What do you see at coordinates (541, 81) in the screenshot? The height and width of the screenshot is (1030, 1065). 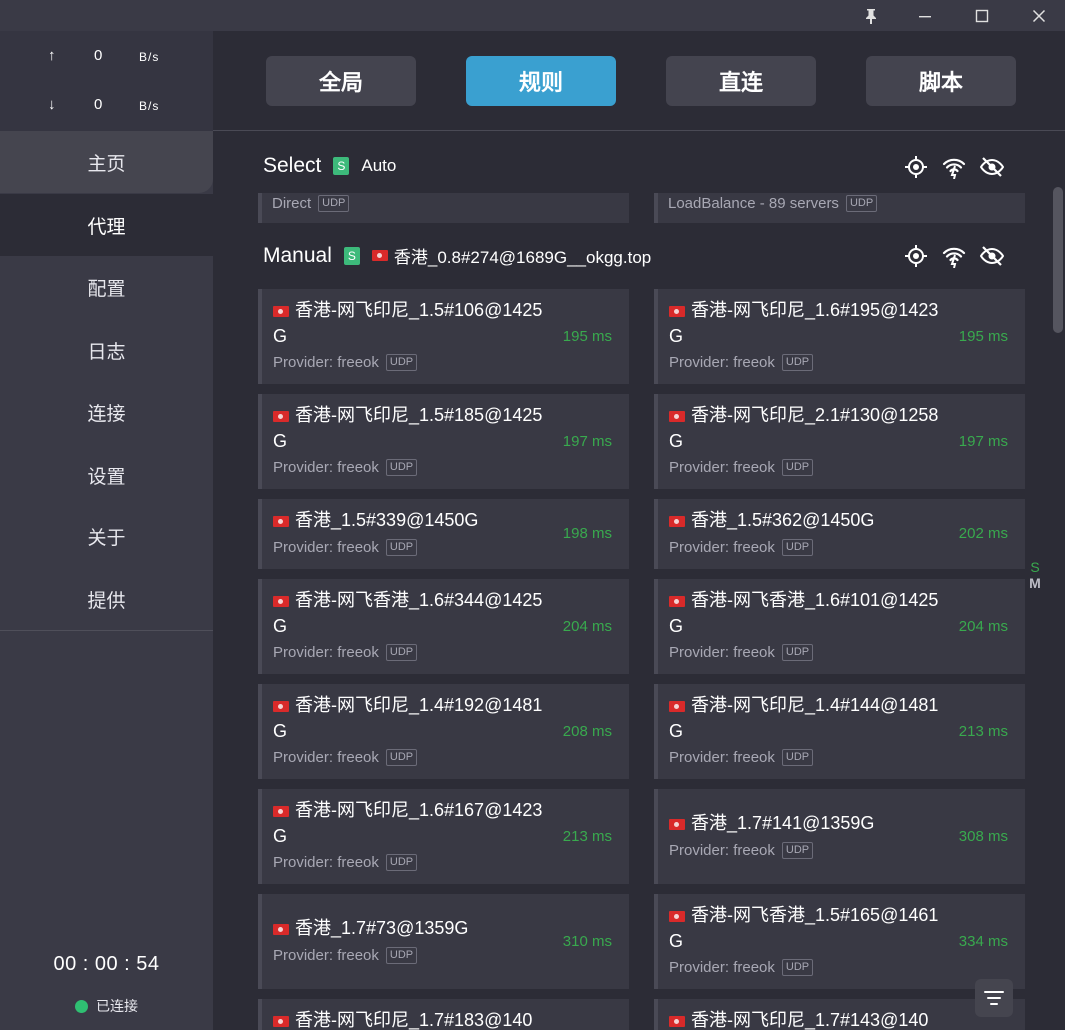 I see `mode-rule-button: 规则` at bounding box center [541, 81].